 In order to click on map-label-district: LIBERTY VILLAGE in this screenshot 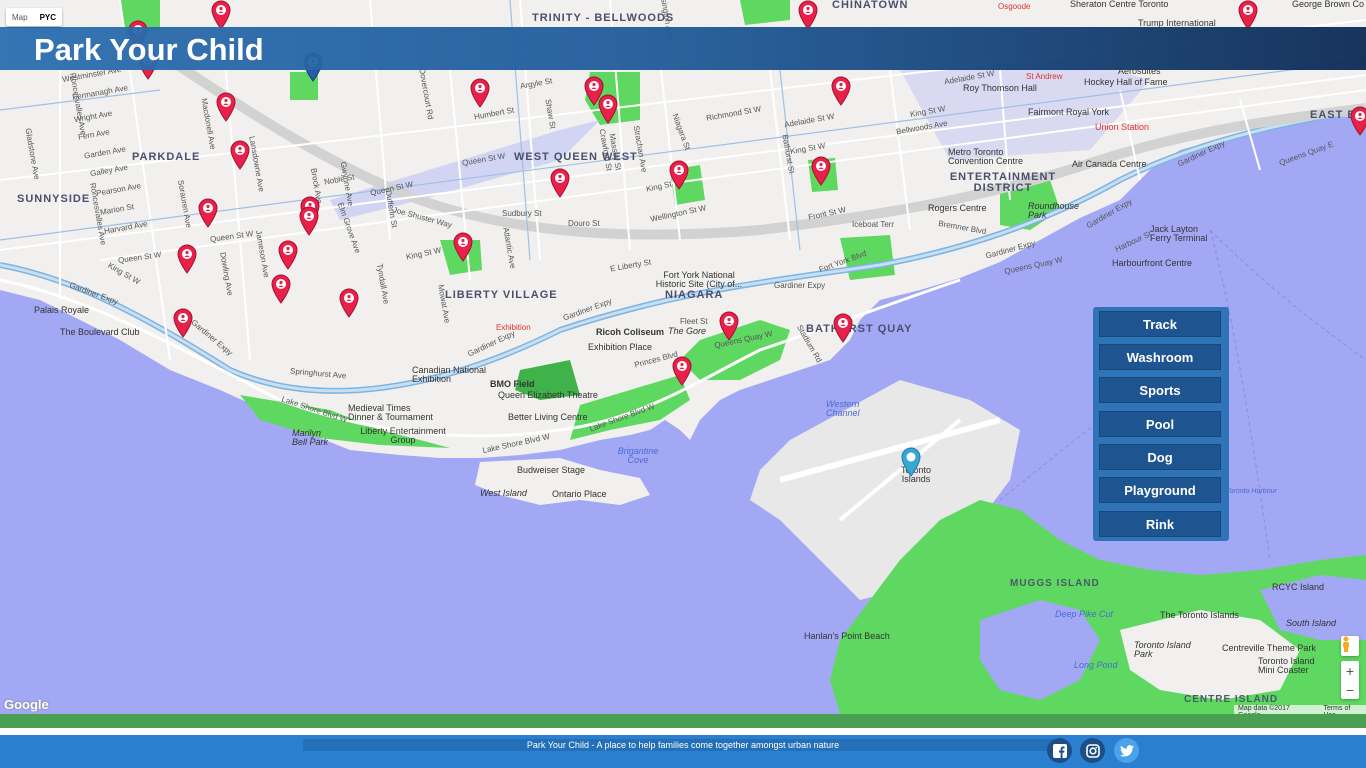, I will do `click(501, 295)`.